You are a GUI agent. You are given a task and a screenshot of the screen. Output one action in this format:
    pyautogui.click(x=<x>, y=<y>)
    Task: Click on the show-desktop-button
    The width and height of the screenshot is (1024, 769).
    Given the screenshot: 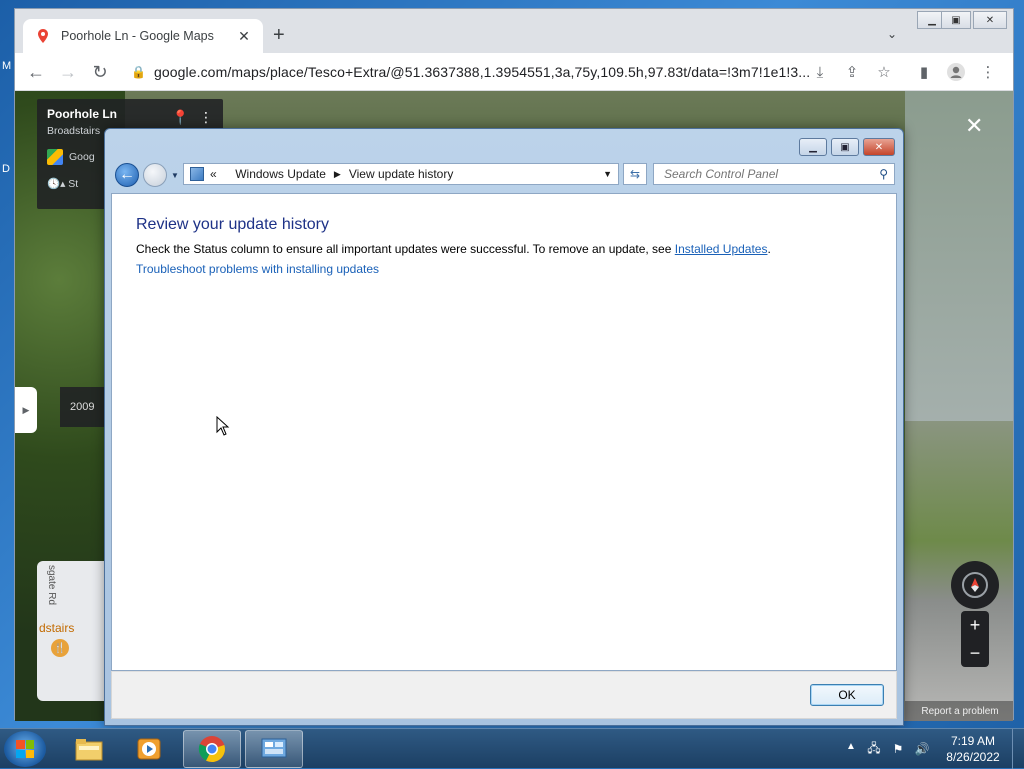 What is the action you would take?
    pyautogui.click(x=1018, y=749)
    